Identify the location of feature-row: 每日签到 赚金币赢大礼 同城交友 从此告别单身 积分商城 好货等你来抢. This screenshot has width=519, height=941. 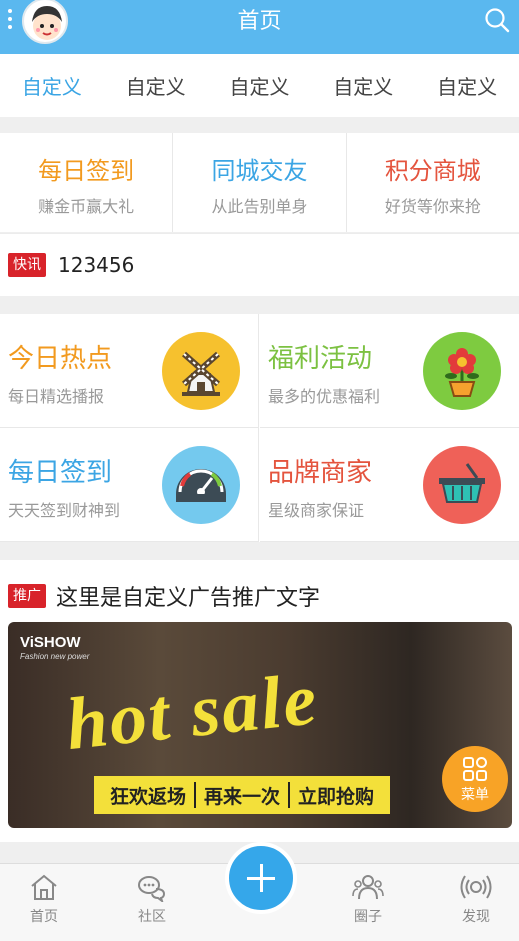
(259, 182).